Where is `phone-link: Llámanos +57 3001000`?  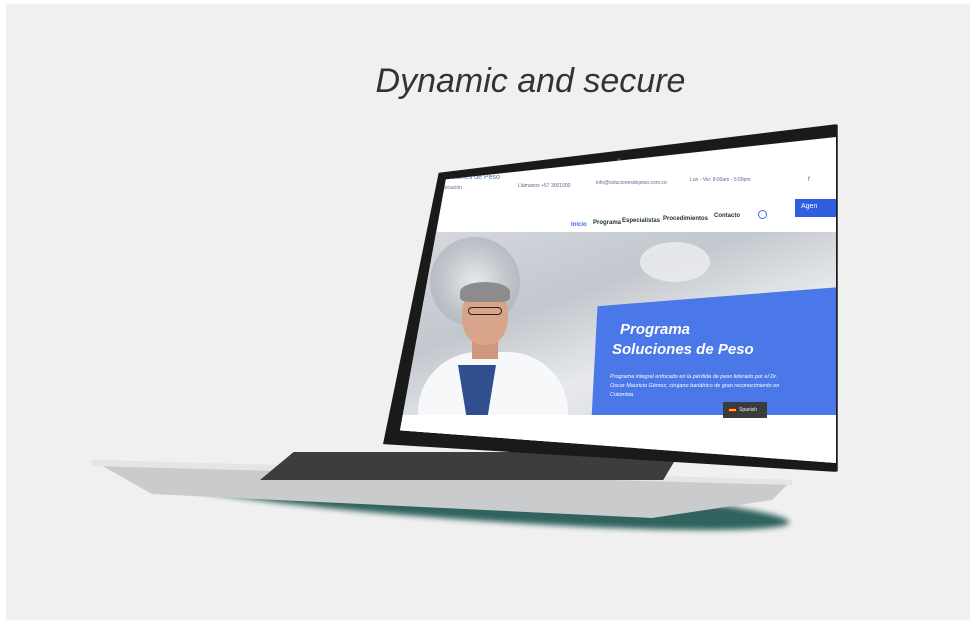 phone-link: Llámanos +57 3001000 is located at coordinates (544, 186).